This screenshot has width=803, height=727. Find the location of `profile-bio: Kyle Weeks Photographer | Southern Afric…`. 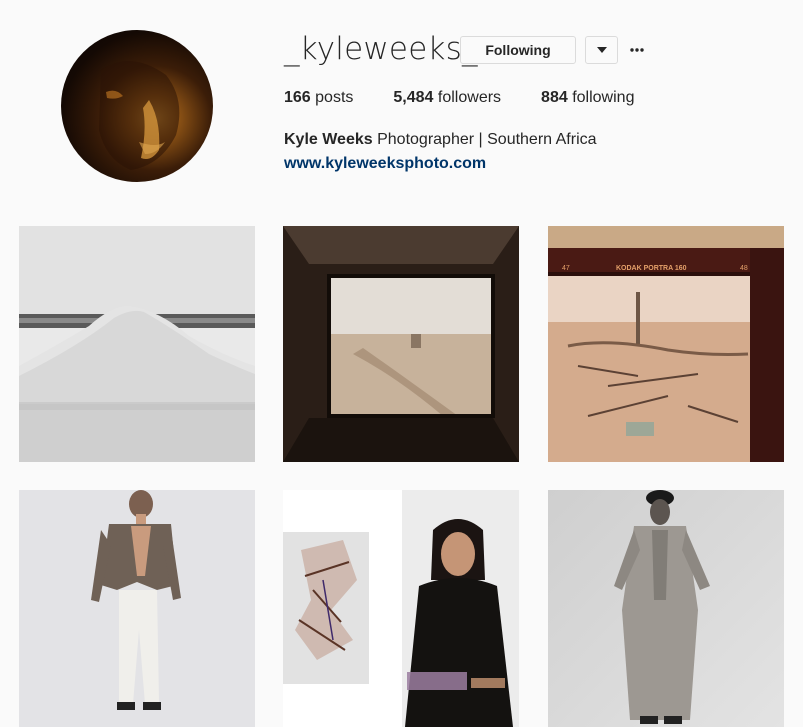

profile-bio: Kyle Weeks Photographer | Southern Afric… is located at coordinates (440, 140).